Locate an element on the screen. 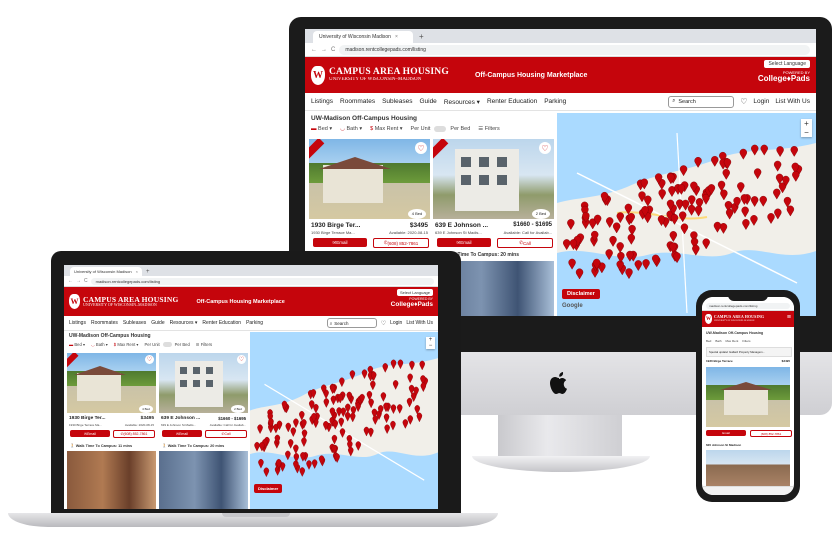 The height and width of the screenshot is (533, 836). disclaimer-button: Disclaimer is located at coordinates (268, 488).